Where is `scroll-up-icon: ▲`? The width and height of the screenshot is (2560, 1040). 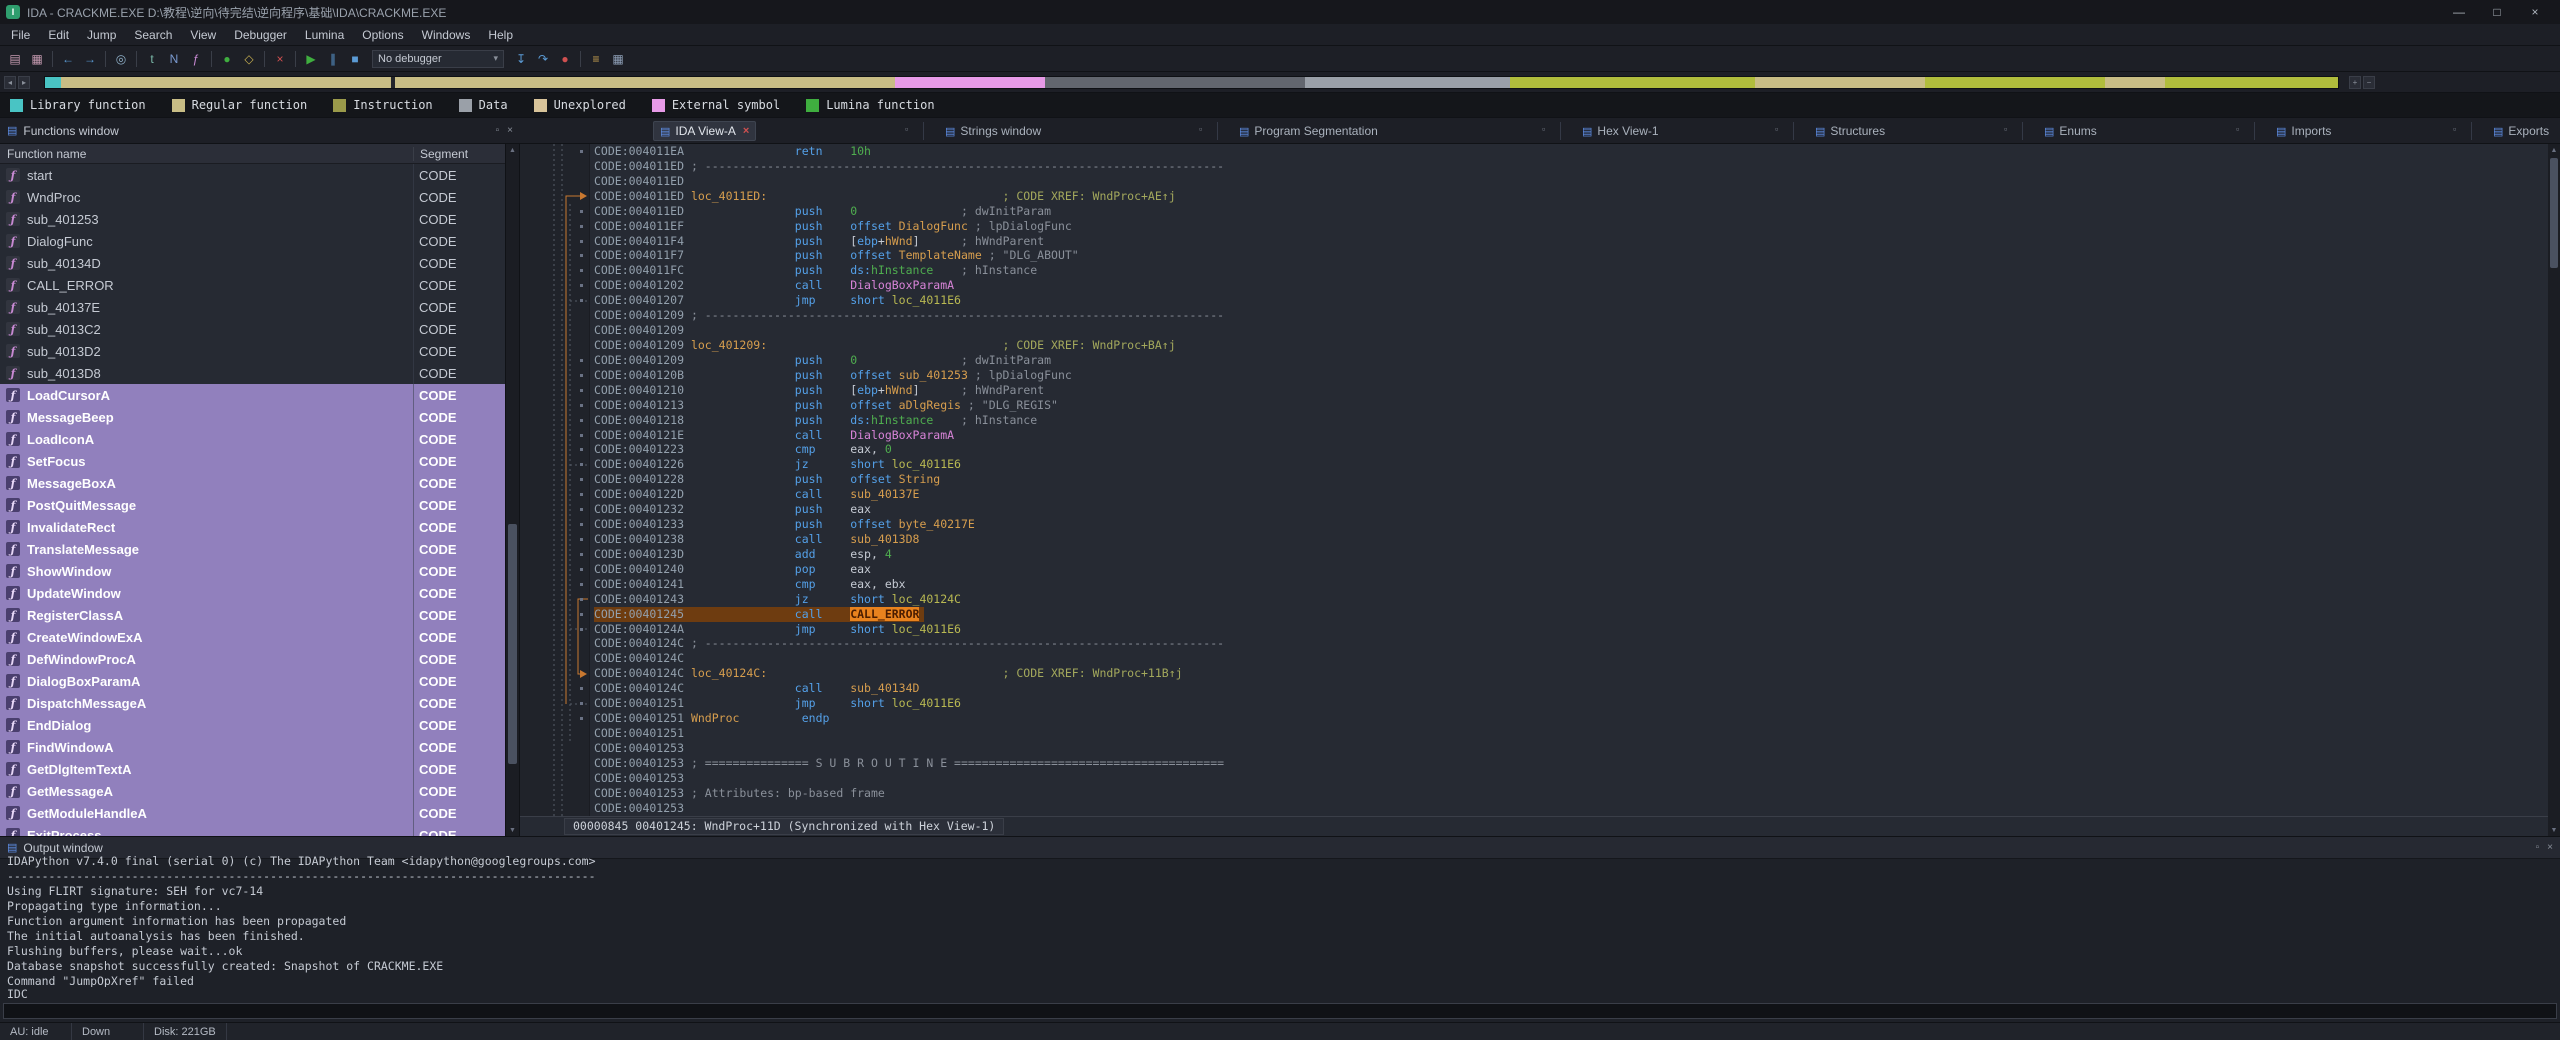
scroll-up-icon: ▲ is located at coordinates (512, 150).